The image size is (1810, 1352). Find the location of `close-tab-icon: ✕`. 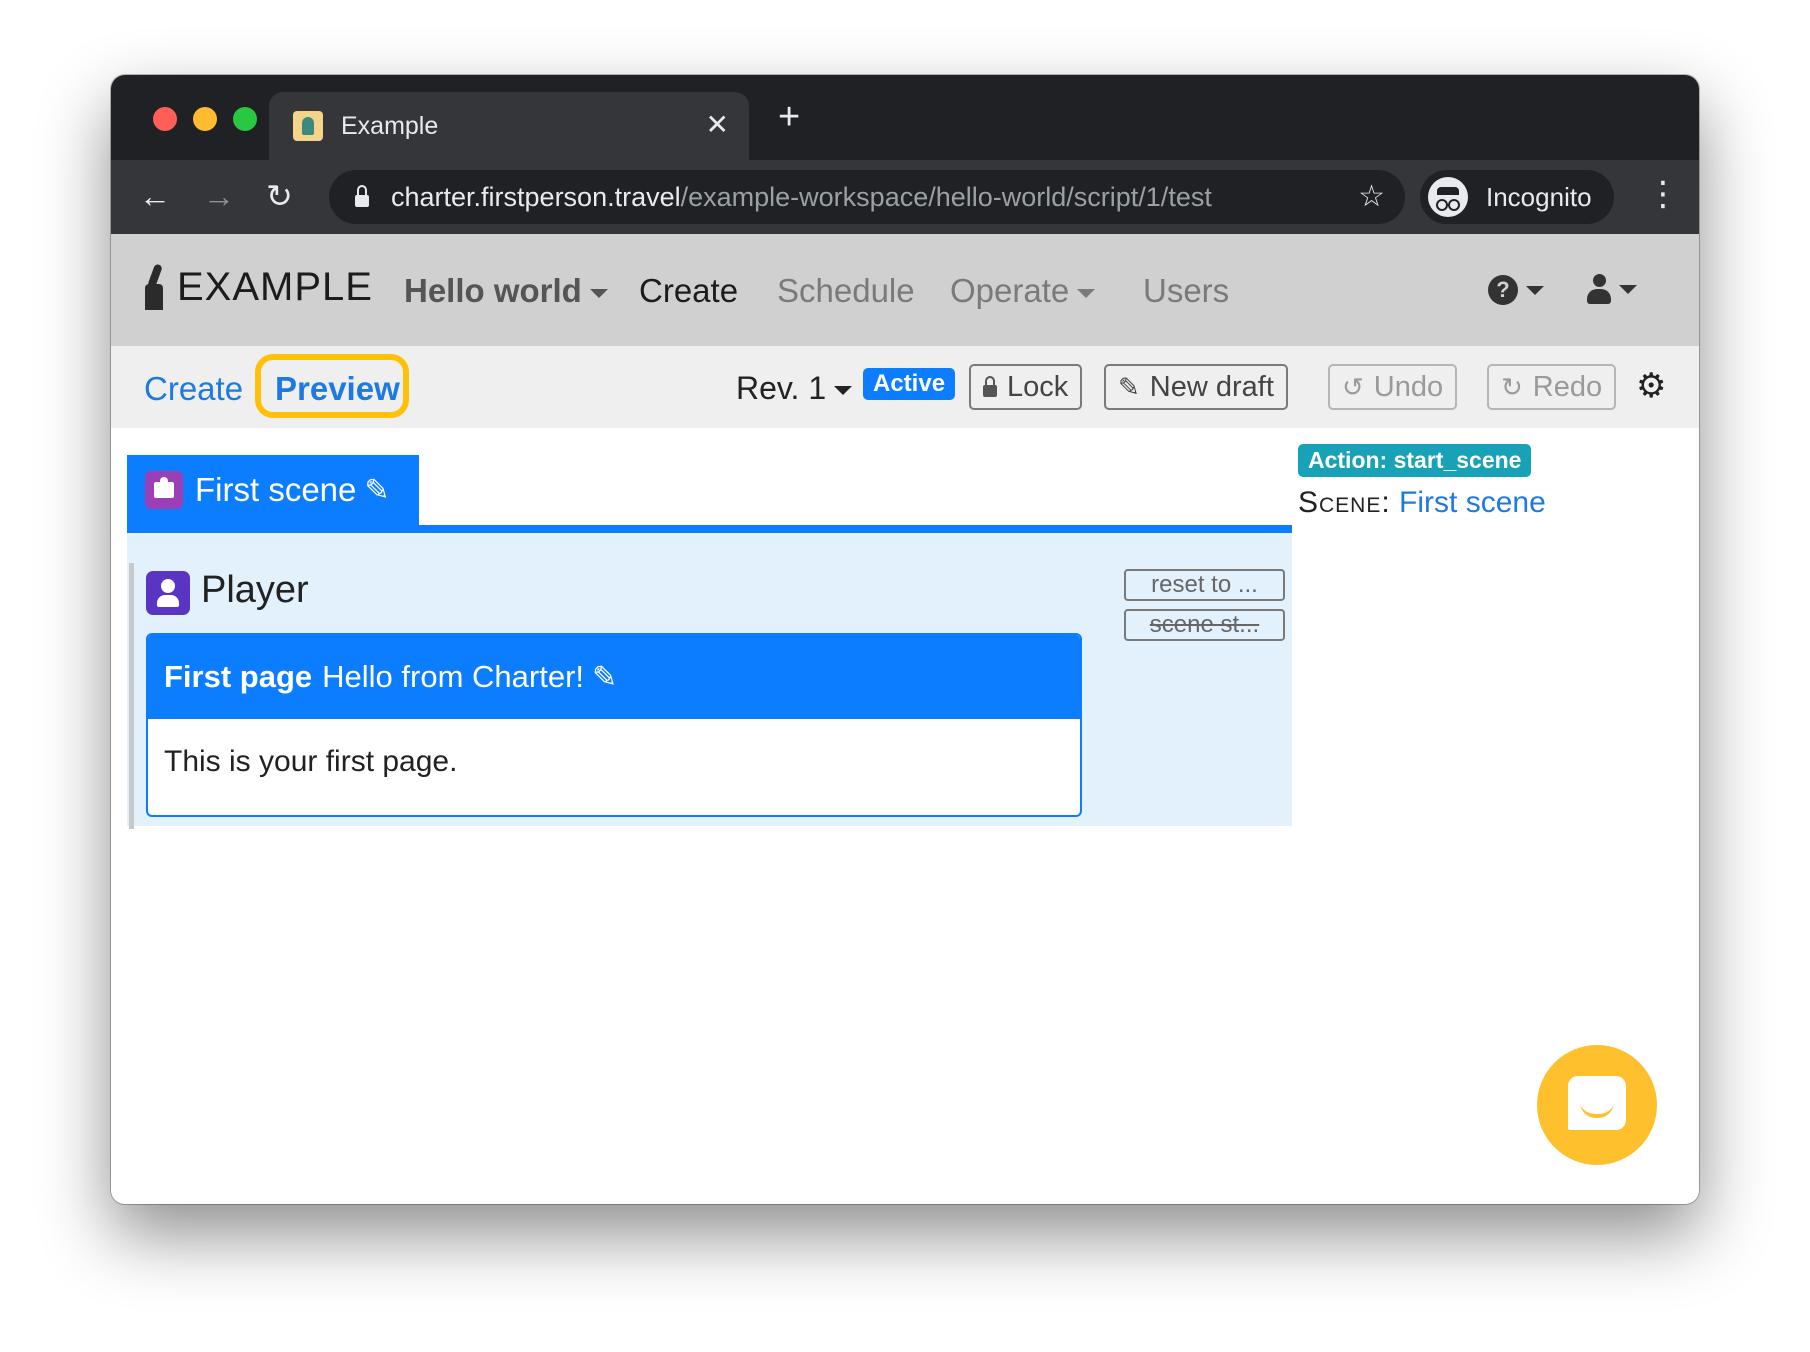

close-tab-icon: ✕ is located at coordinates (717, 125).